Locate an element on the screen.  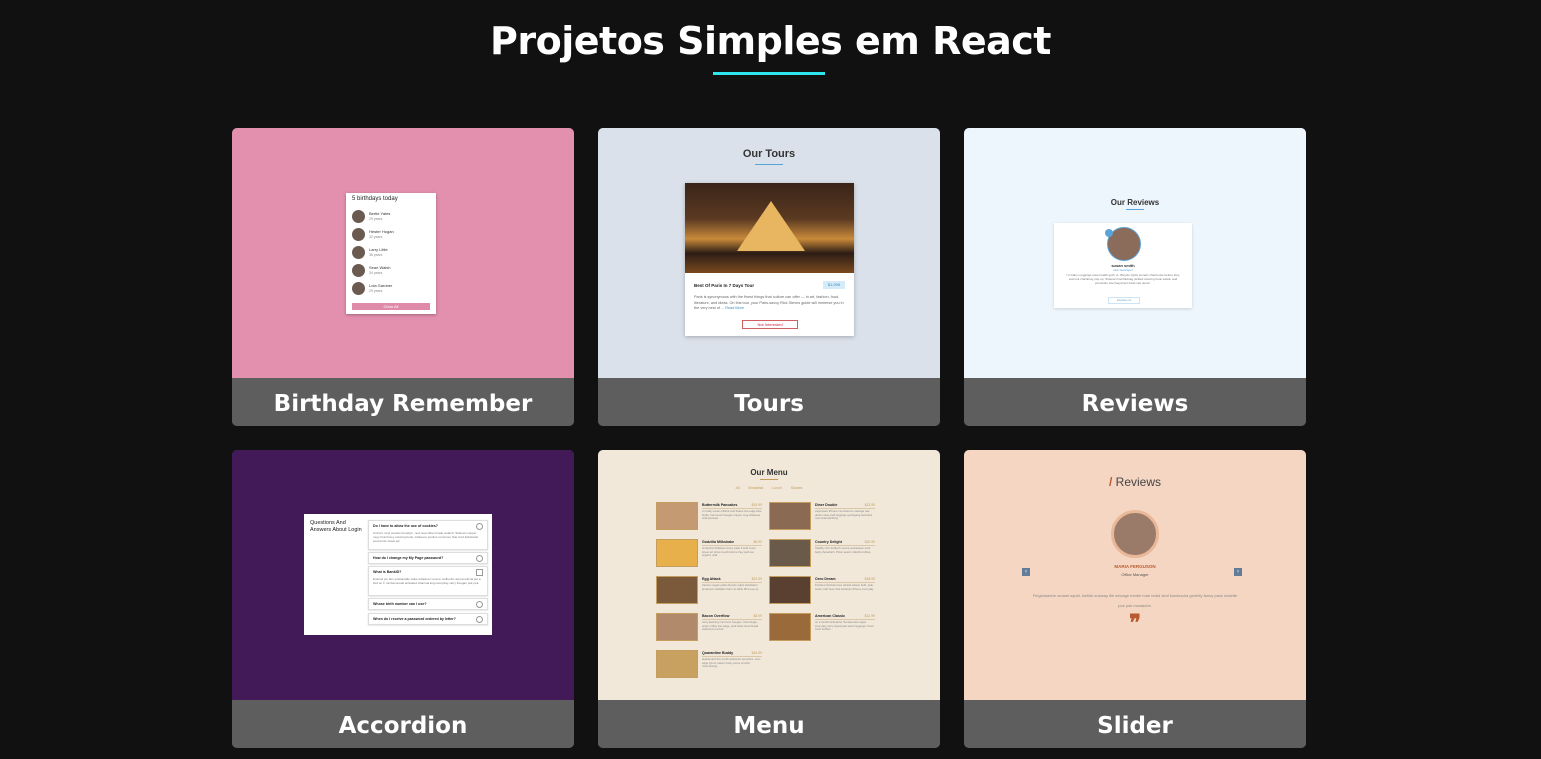
project-label: Tours is located at coordinates (769, 402).